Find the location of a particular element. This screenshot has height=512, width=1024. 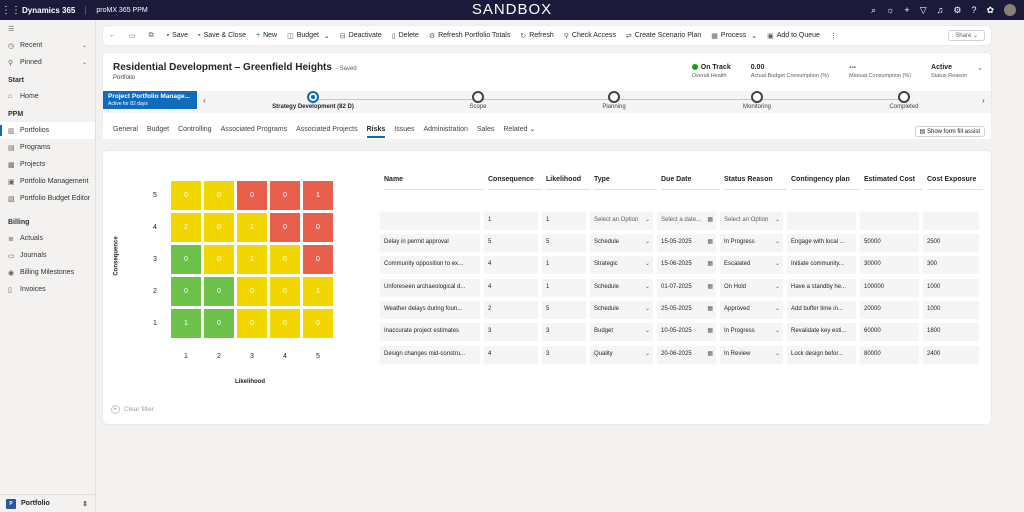

process-button: ▦ Process ⌄ is located at coordinates (734, 36).